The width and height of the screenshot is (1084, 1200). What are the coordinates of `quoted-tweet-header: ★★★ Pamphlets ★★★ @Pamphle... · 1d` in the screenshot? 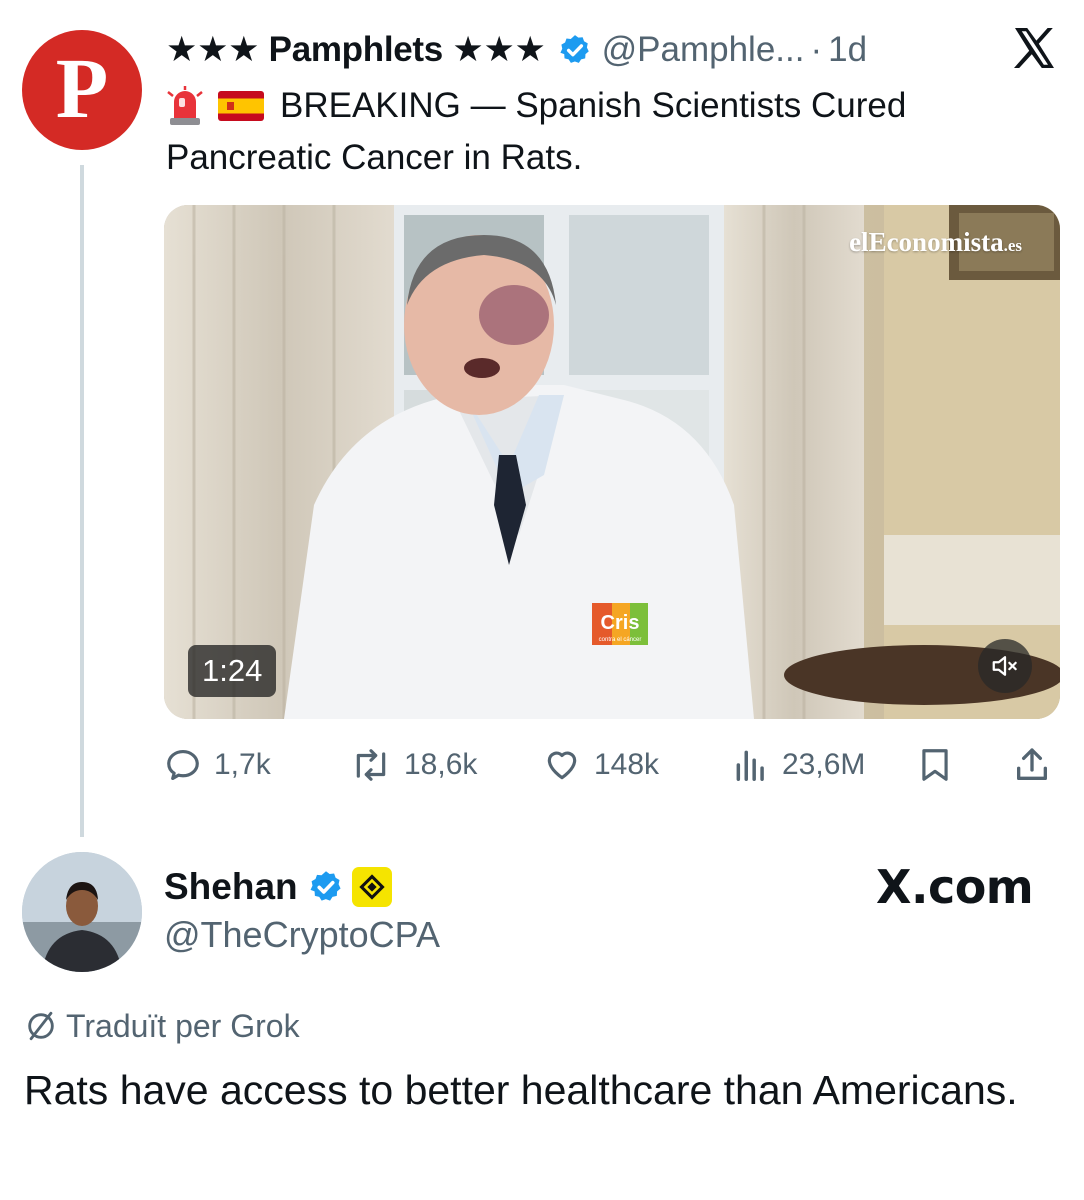 It's located at (516, 50).